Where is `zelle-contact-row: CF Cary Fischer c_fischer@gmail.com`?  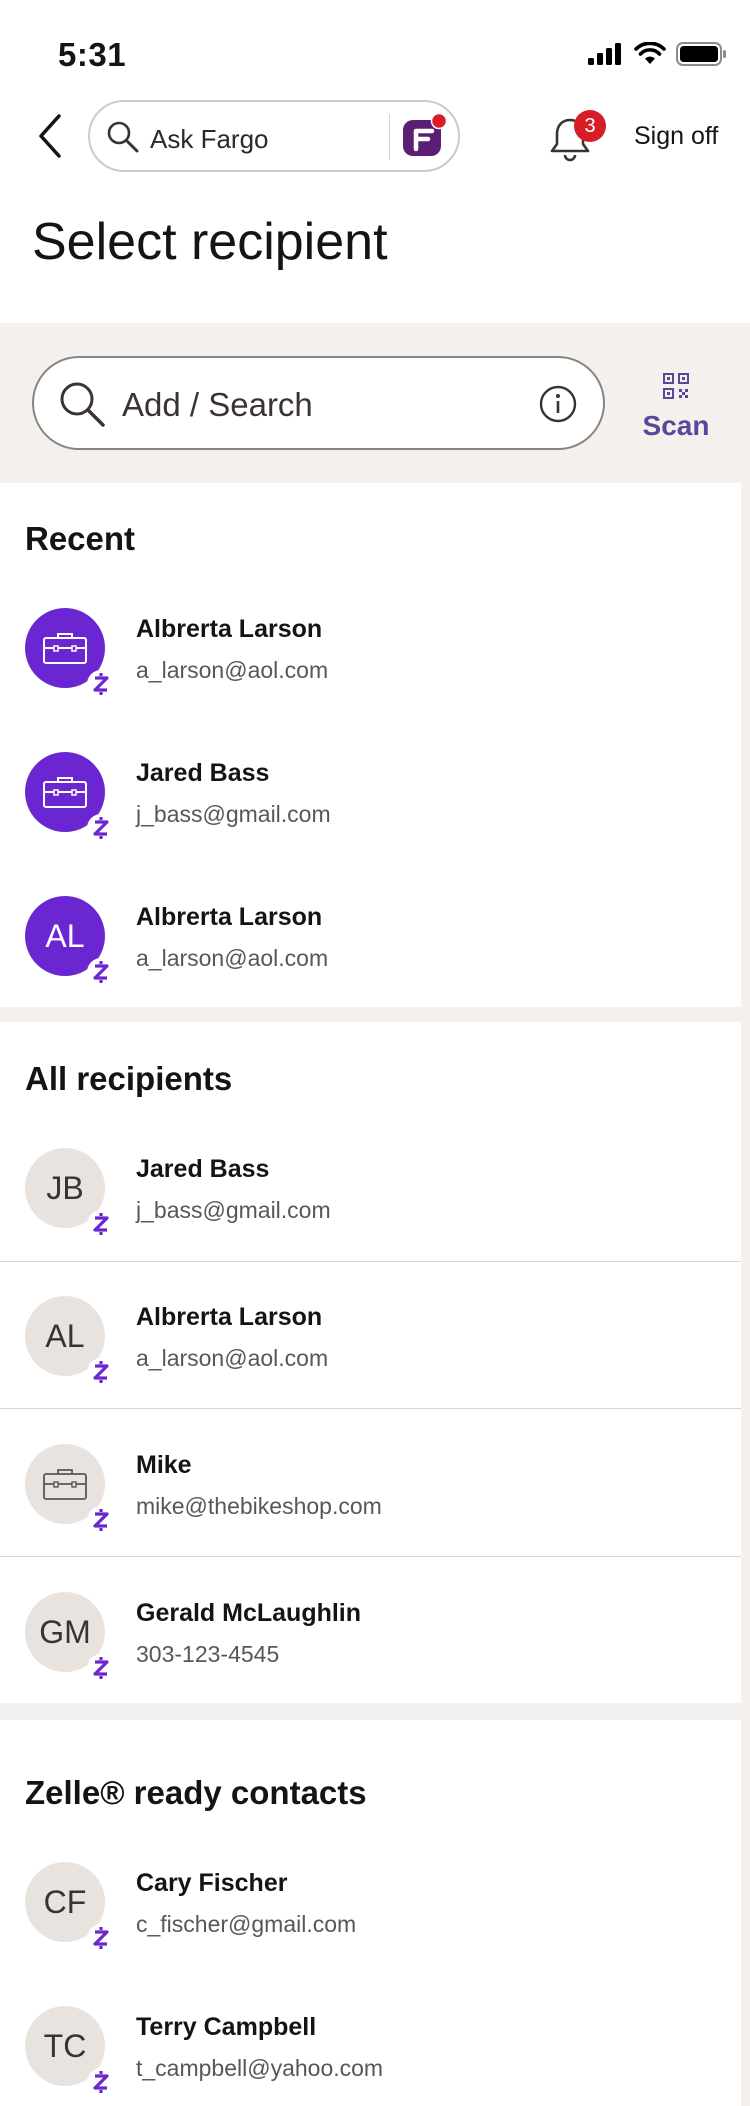
zelle-contact-row: CF Cary Fischer c_fischer@gmail.com is located at coordinates (370, 1898).